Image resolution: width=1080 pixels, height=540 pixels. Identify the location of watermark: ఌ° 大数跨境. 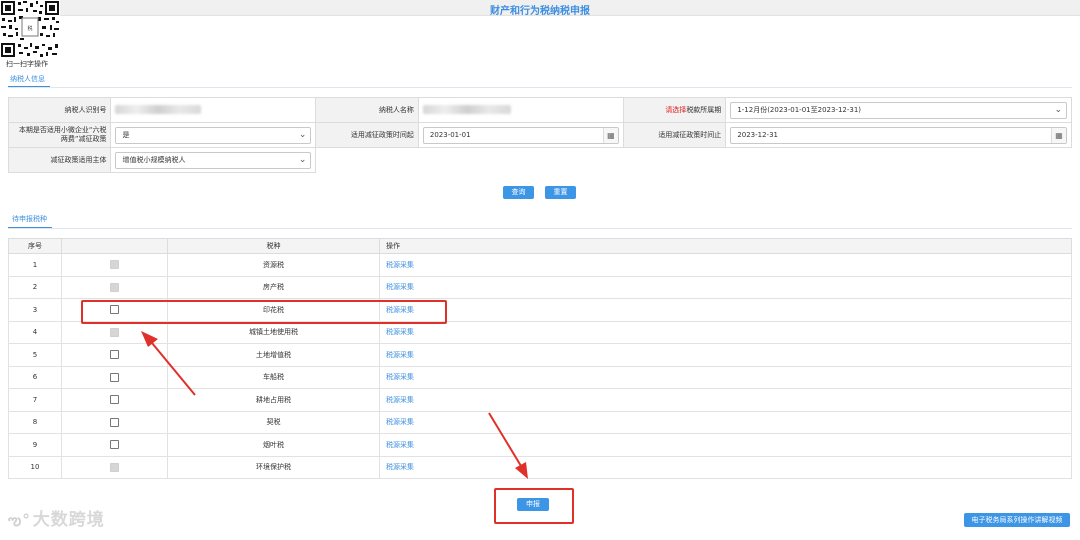
(56, 519).